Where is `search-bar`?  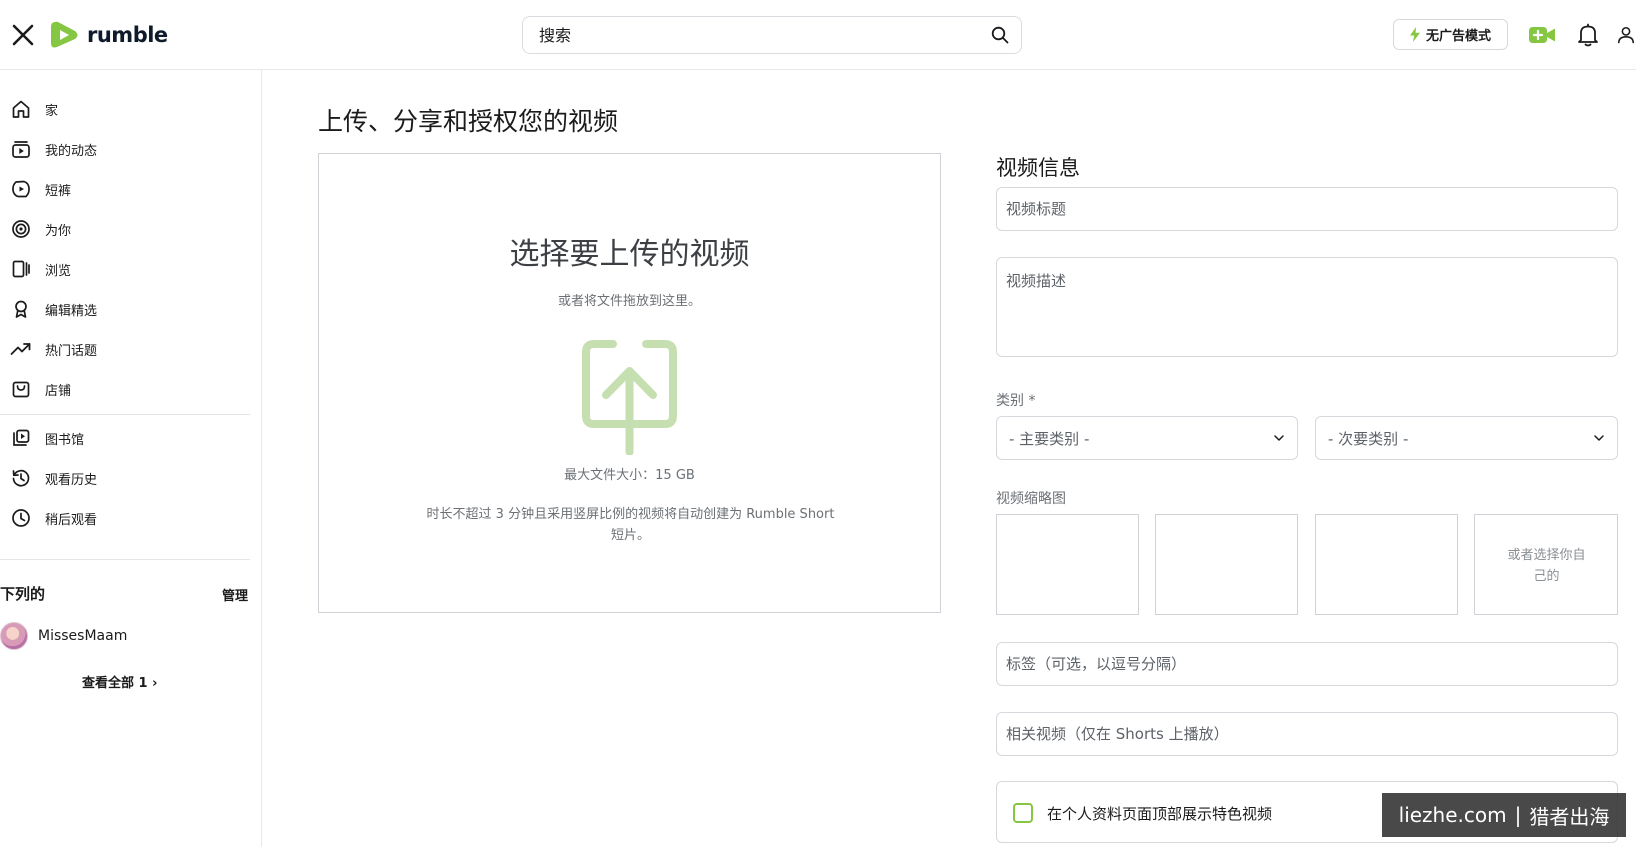
search-bar is located at coordinates (772, 35).